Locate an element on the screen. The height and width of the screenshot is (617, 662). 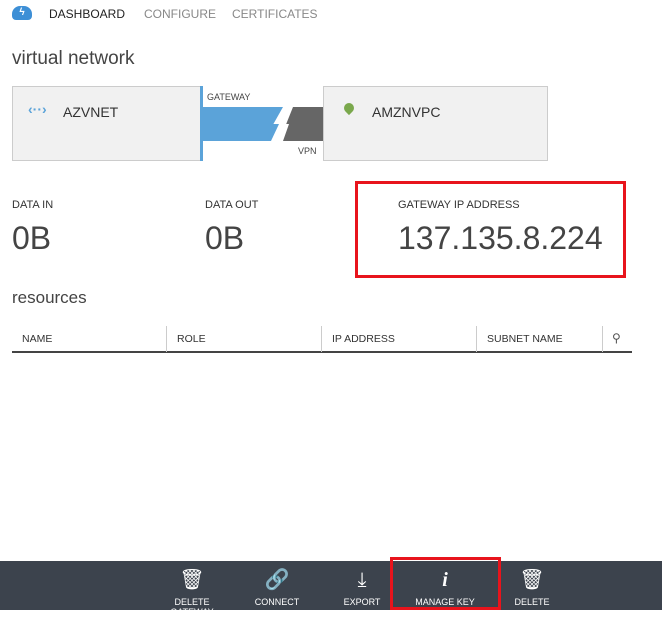
gateway-line is located at coordinates (201, 123).